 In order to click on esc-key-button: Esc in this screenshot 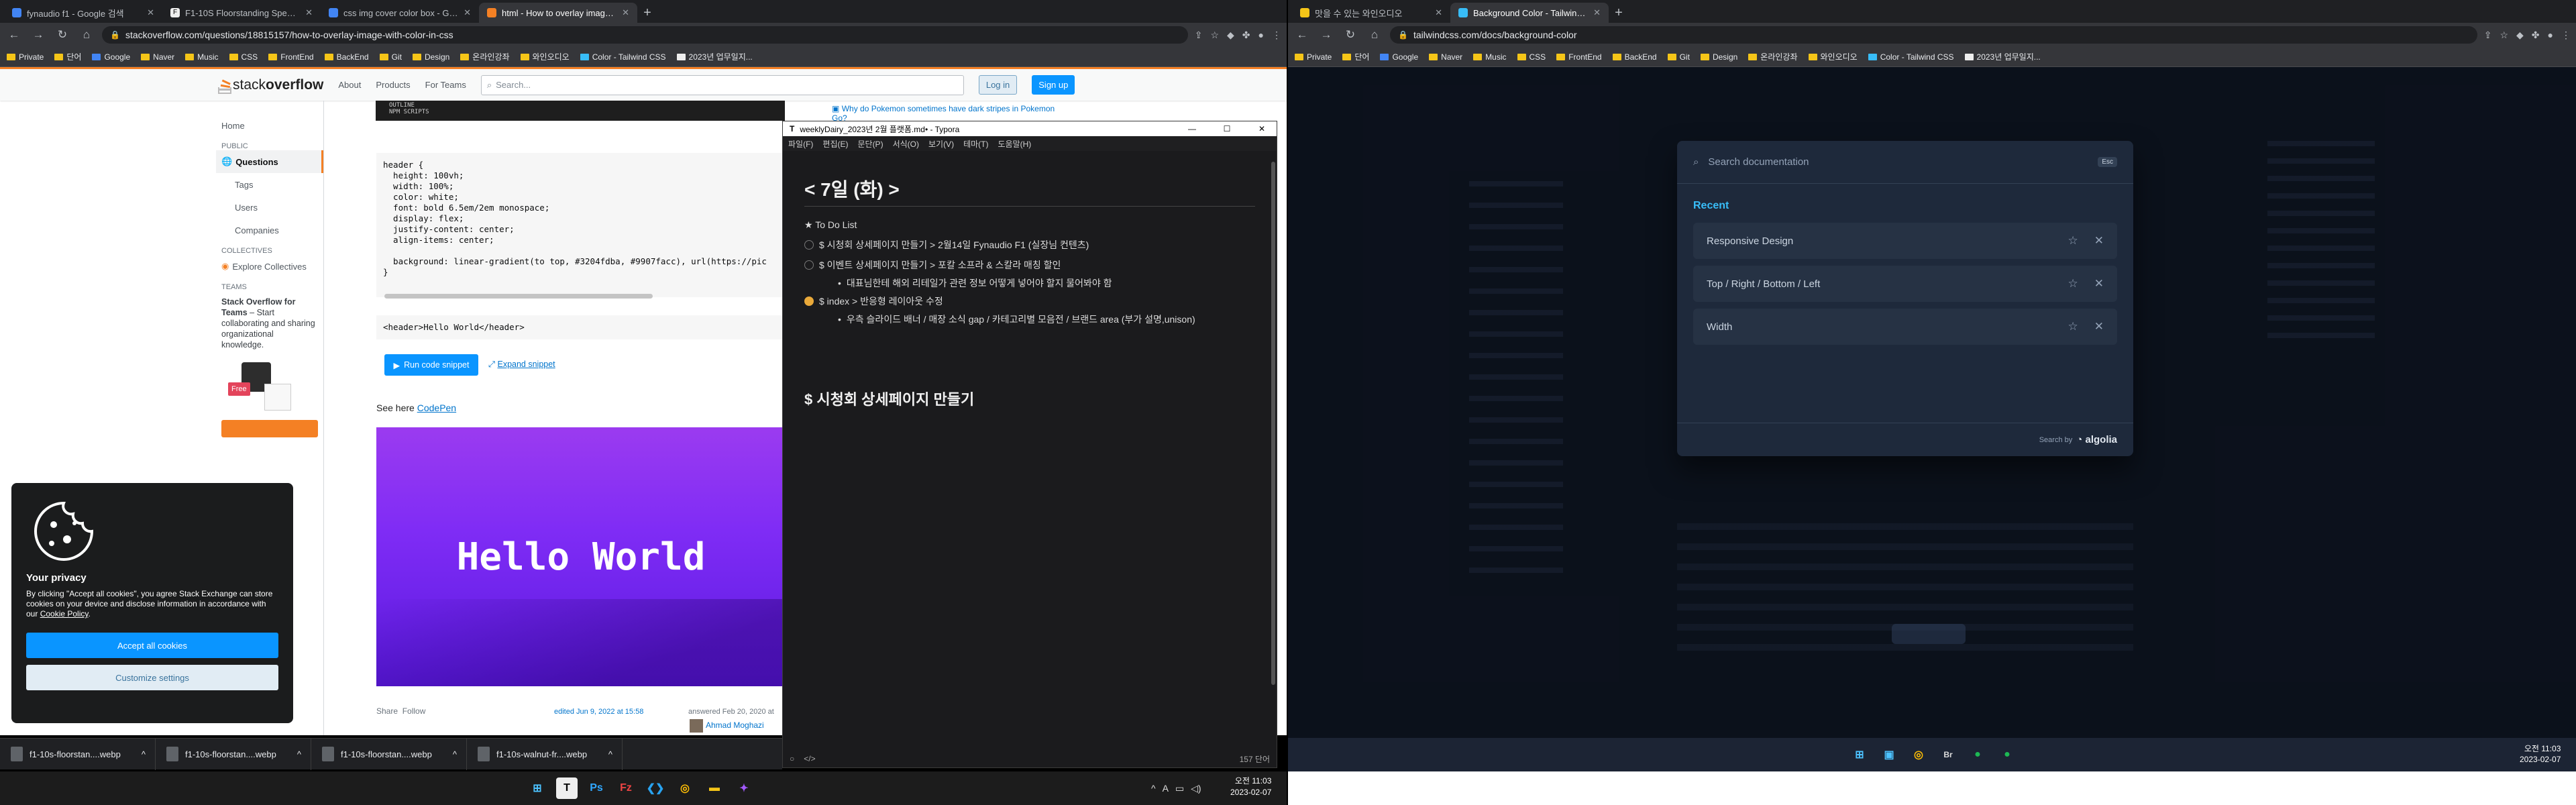, I will do `click(2107, 162)`.